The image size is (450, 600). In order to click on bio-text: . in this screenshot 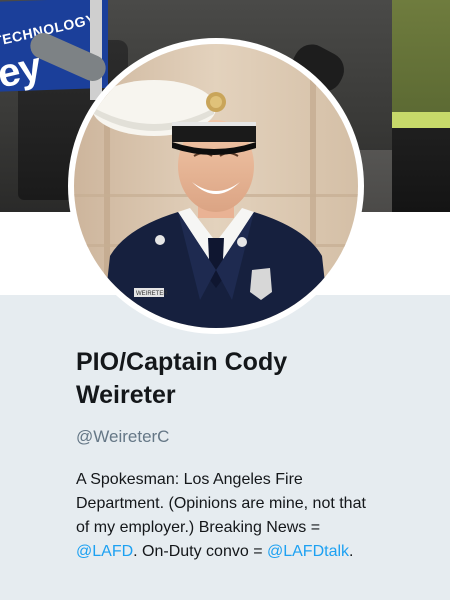, I will do `click(351, 551)`.